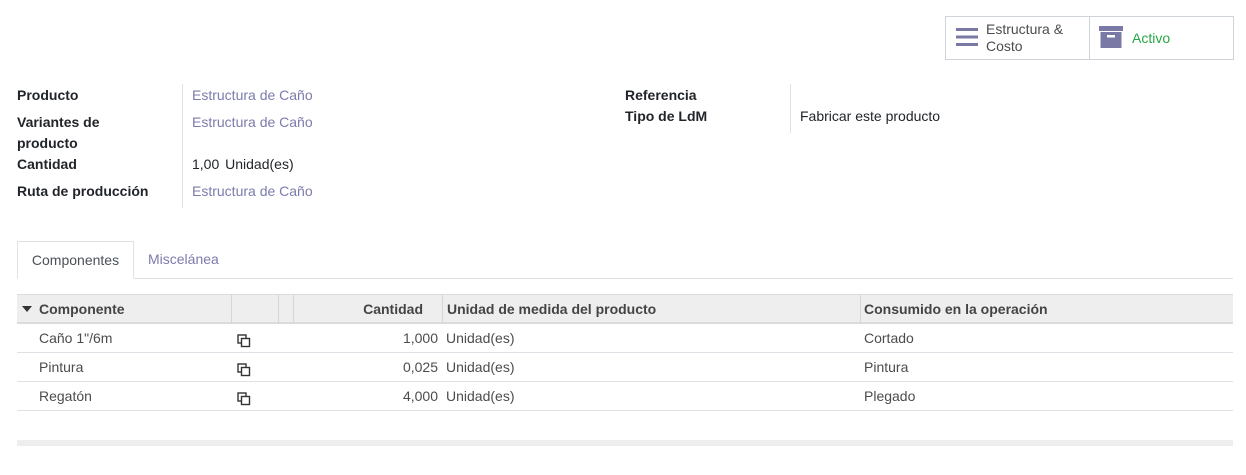 This screenshot has width=1246, height=475. Describe the element at coordinates (1004, 46) in the screenshot. I see `bom-button-label-line2: Costo` at that location.